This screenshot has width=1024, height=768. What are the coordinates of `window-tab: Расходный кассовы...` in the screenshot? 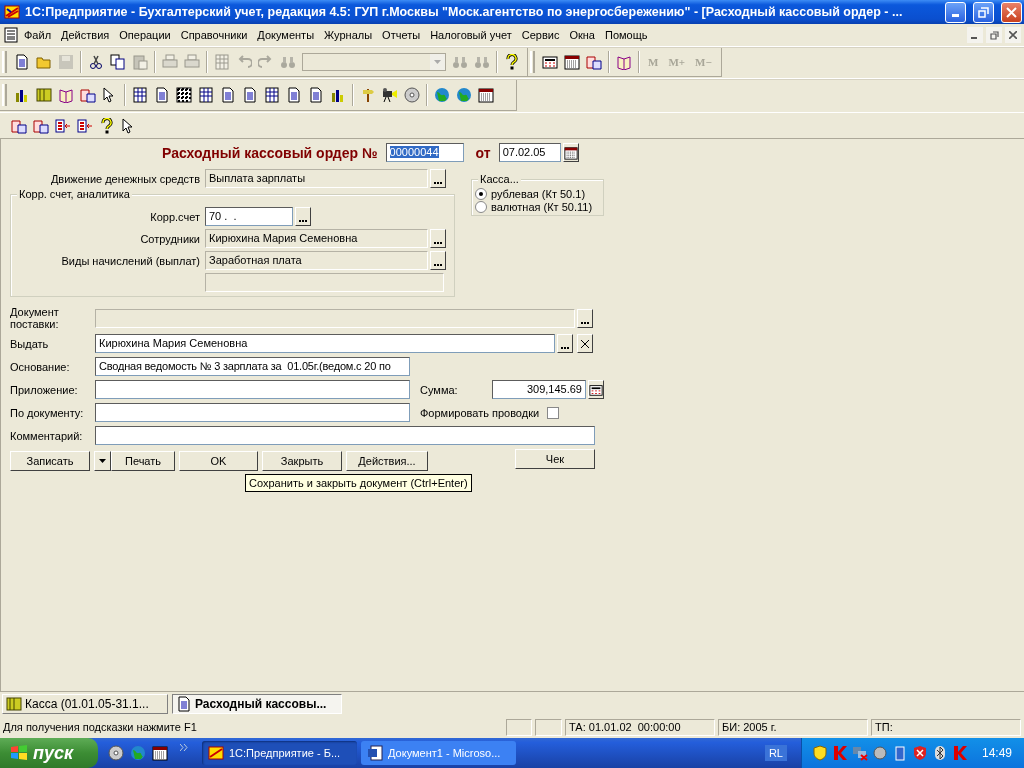 It's located at (257, 704).